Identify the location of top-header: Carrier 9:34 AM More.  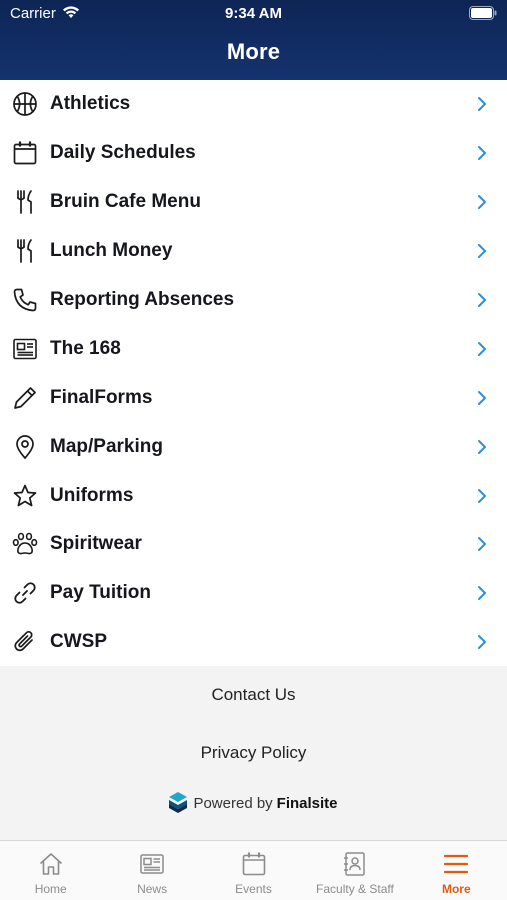
(253, 40).